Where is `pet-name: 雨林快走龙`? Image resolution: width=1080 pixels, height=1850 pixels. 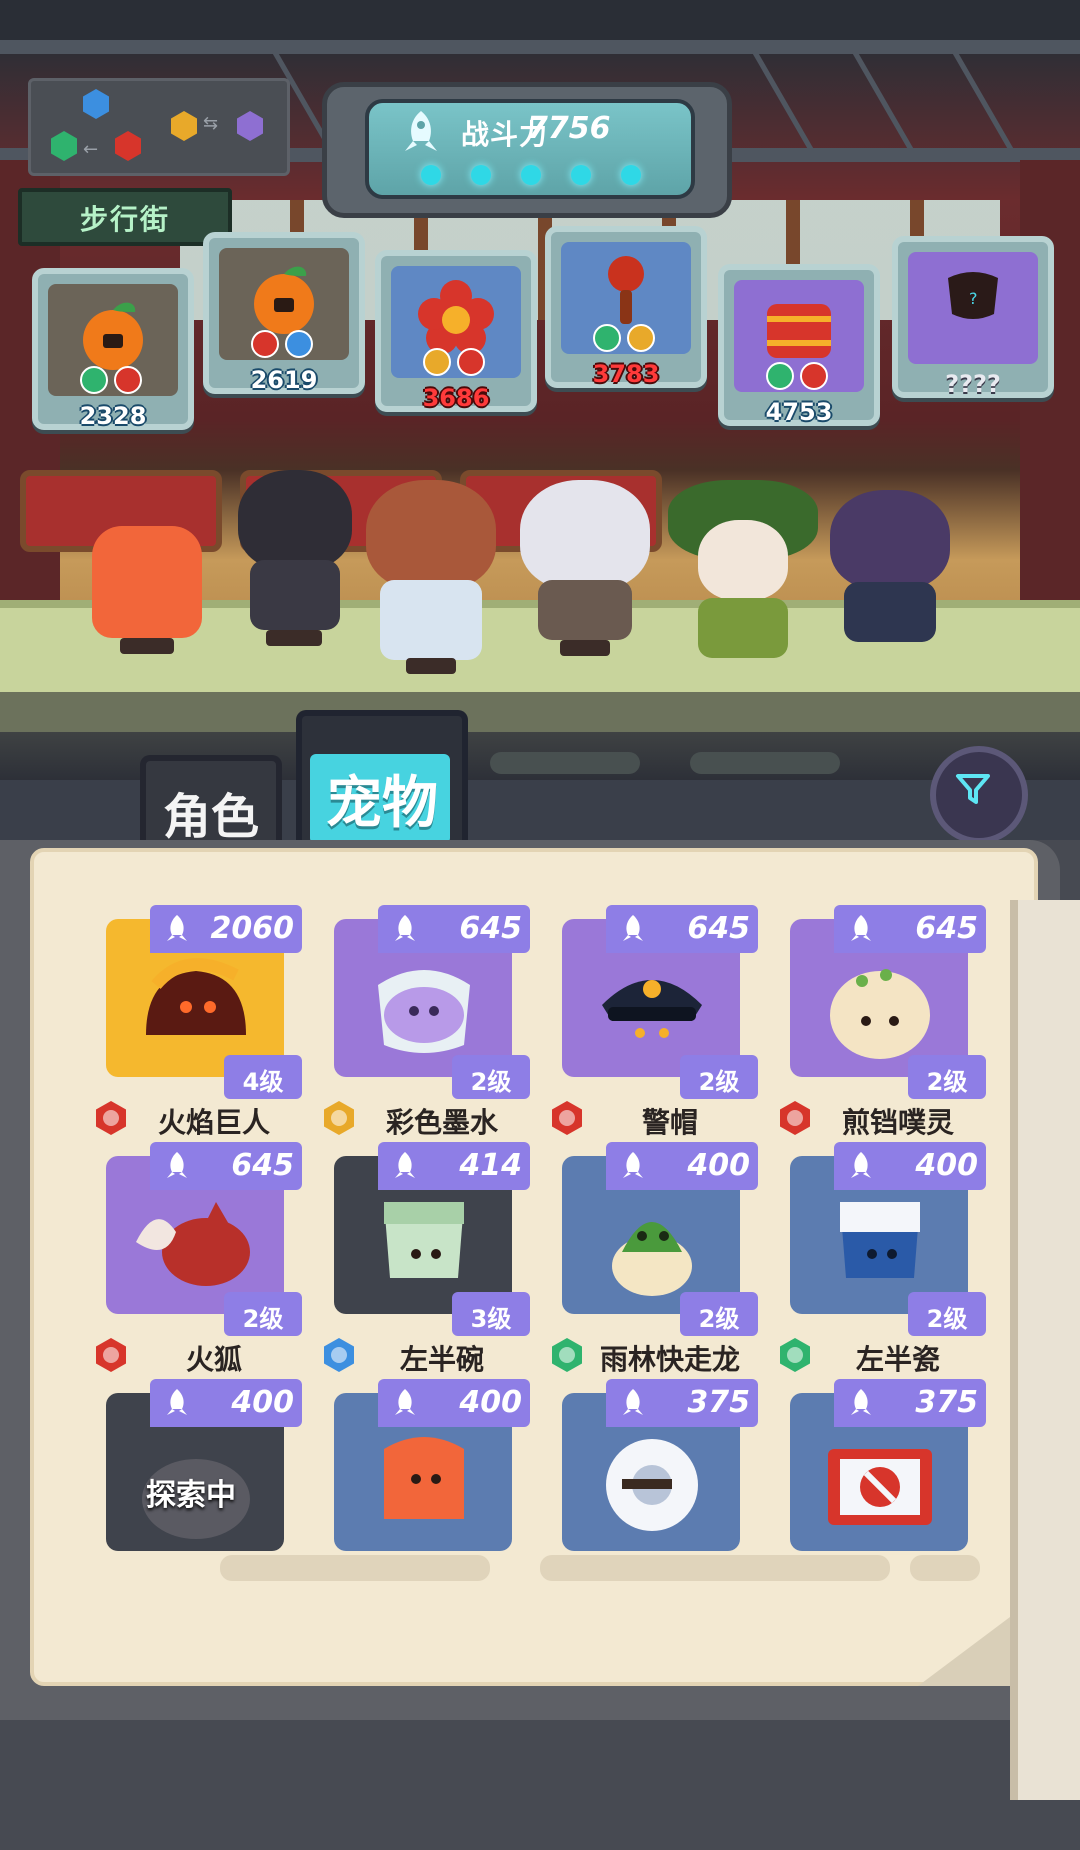
pet-name: 雨林快走龙 is located at coordinates (669, 1359).